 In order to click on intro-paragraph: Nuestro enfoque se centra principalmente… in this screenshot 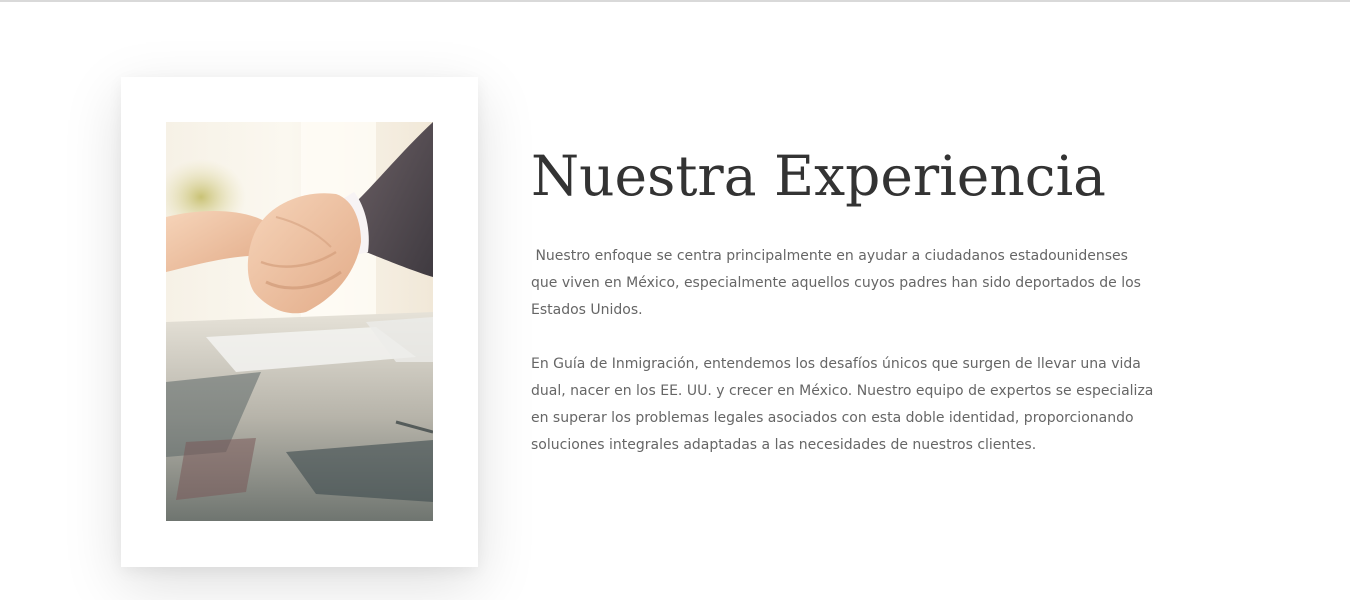, I will do `click(838, 283)`.